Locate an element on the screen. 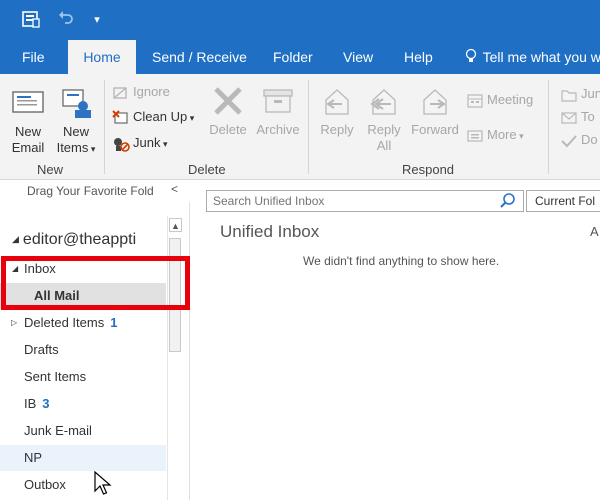 This screenshot has height=500, width=600. collapsed-triangle-icon: ▷ is located at coordinates (14, 322).